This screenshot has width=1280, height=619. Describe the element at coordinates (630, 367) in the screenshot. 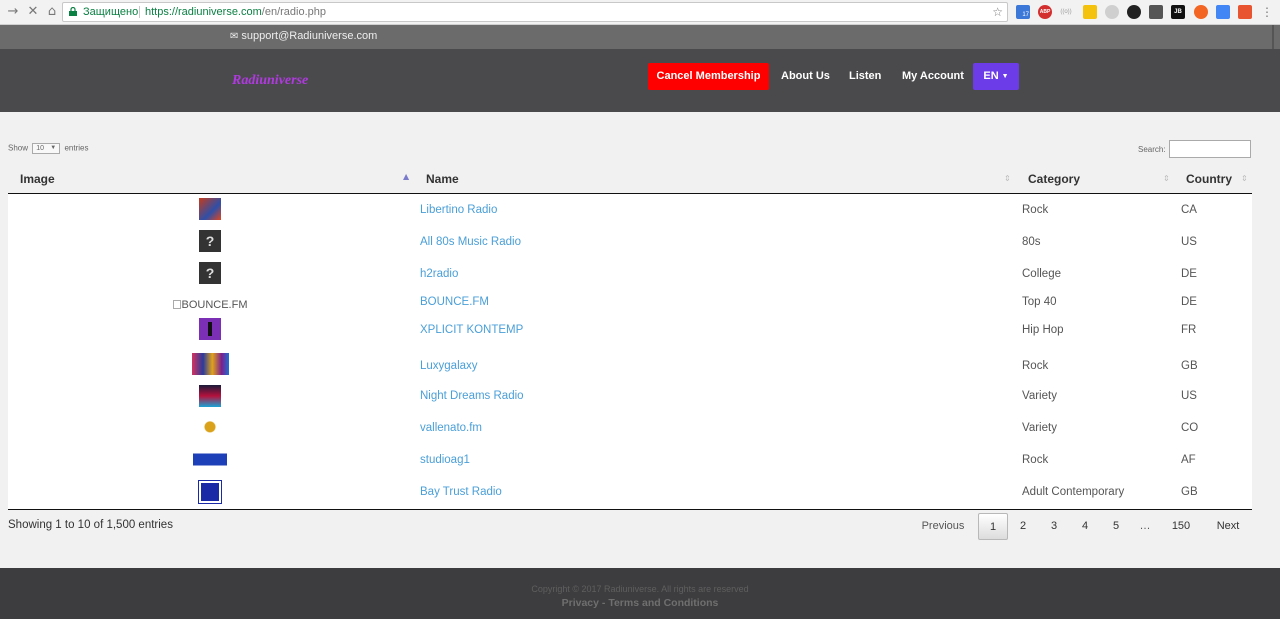

I see `table-row: Luxygalaxy Rock GB` at that location.